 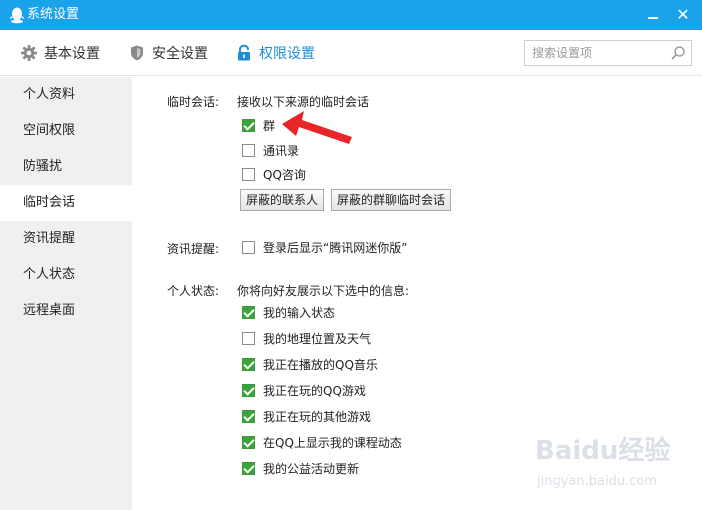 What do you see at coordinates (66, 203) in the screenshot?
I see `sidebar-item-temp-session: 临时会话` at bounding box center [66, 203].